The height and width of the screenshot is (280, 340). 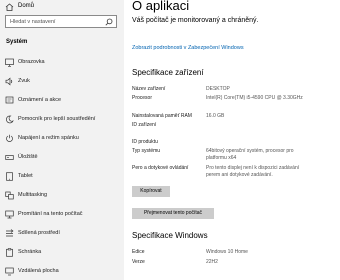 I want to click on monitor-icon, so click(x=9, y=62).